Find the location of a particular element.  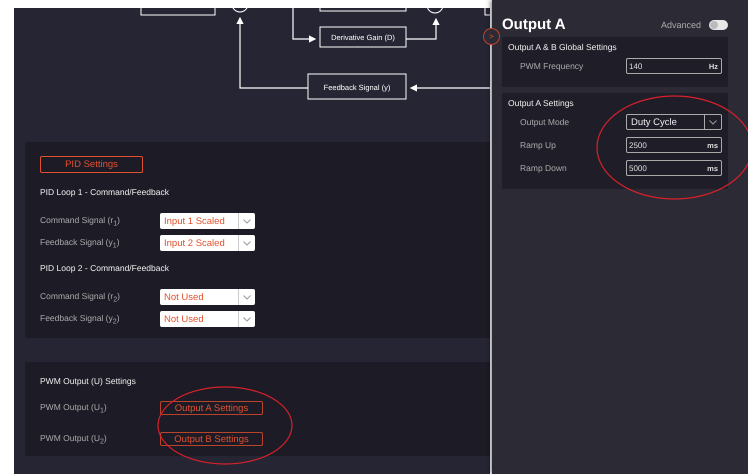

toggle-label: Advanced is located at coordinates (680, 25).